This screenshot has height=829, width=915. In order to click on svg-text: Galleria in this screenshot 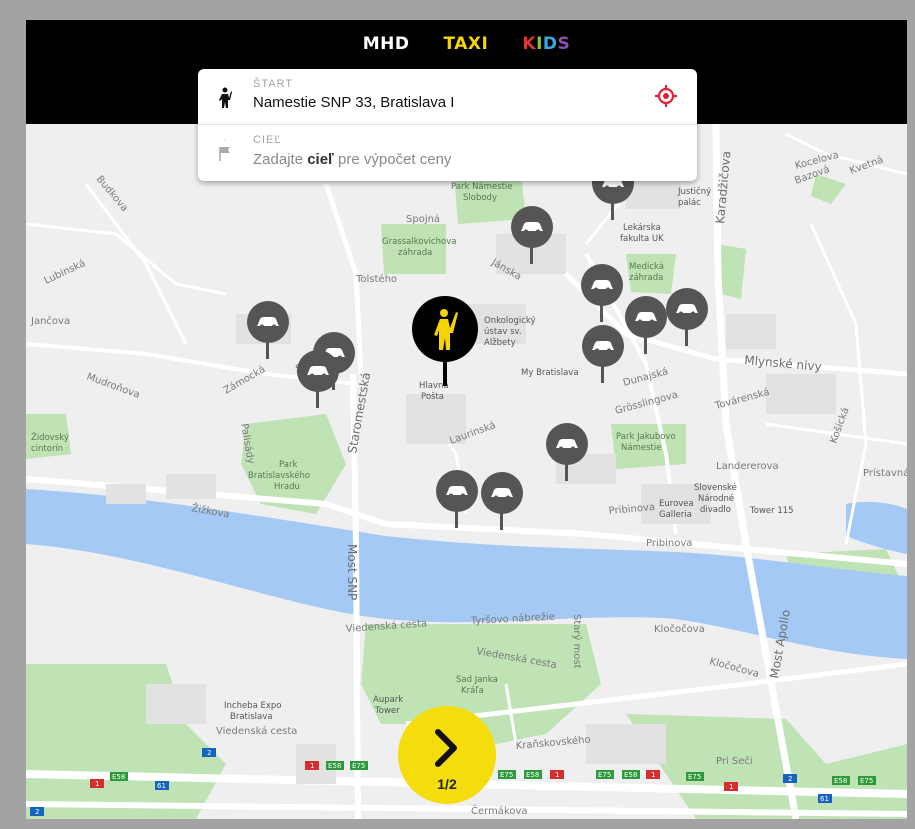, I will do `click(675, 515)`.